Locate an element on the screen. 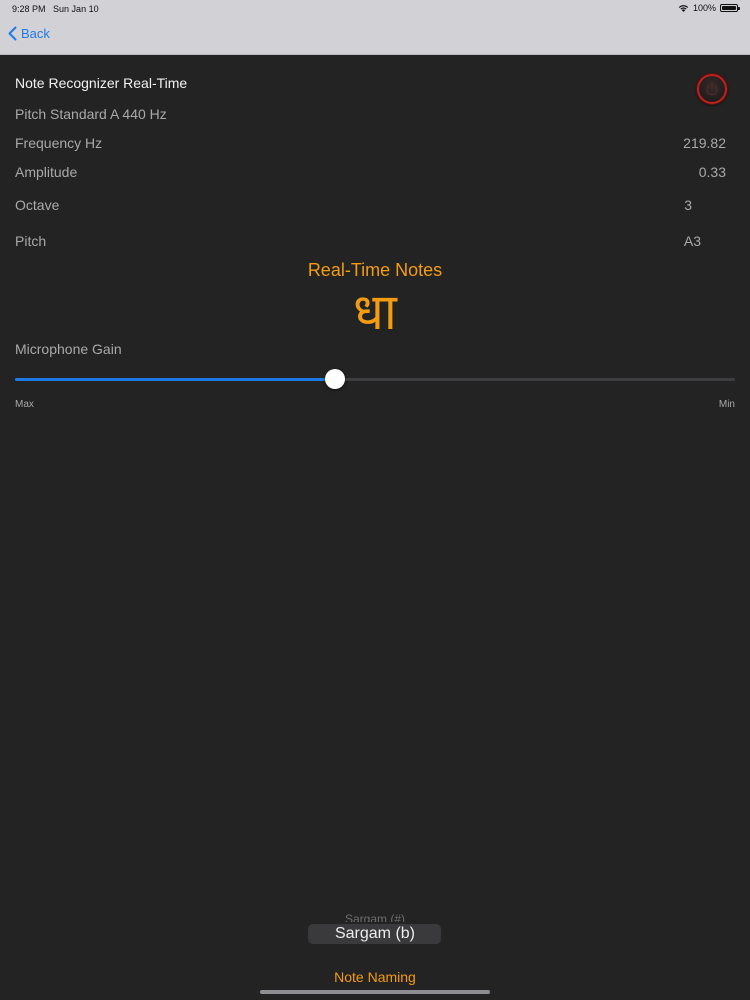  pitch-value: A3 is located at coordinates (692, 241).